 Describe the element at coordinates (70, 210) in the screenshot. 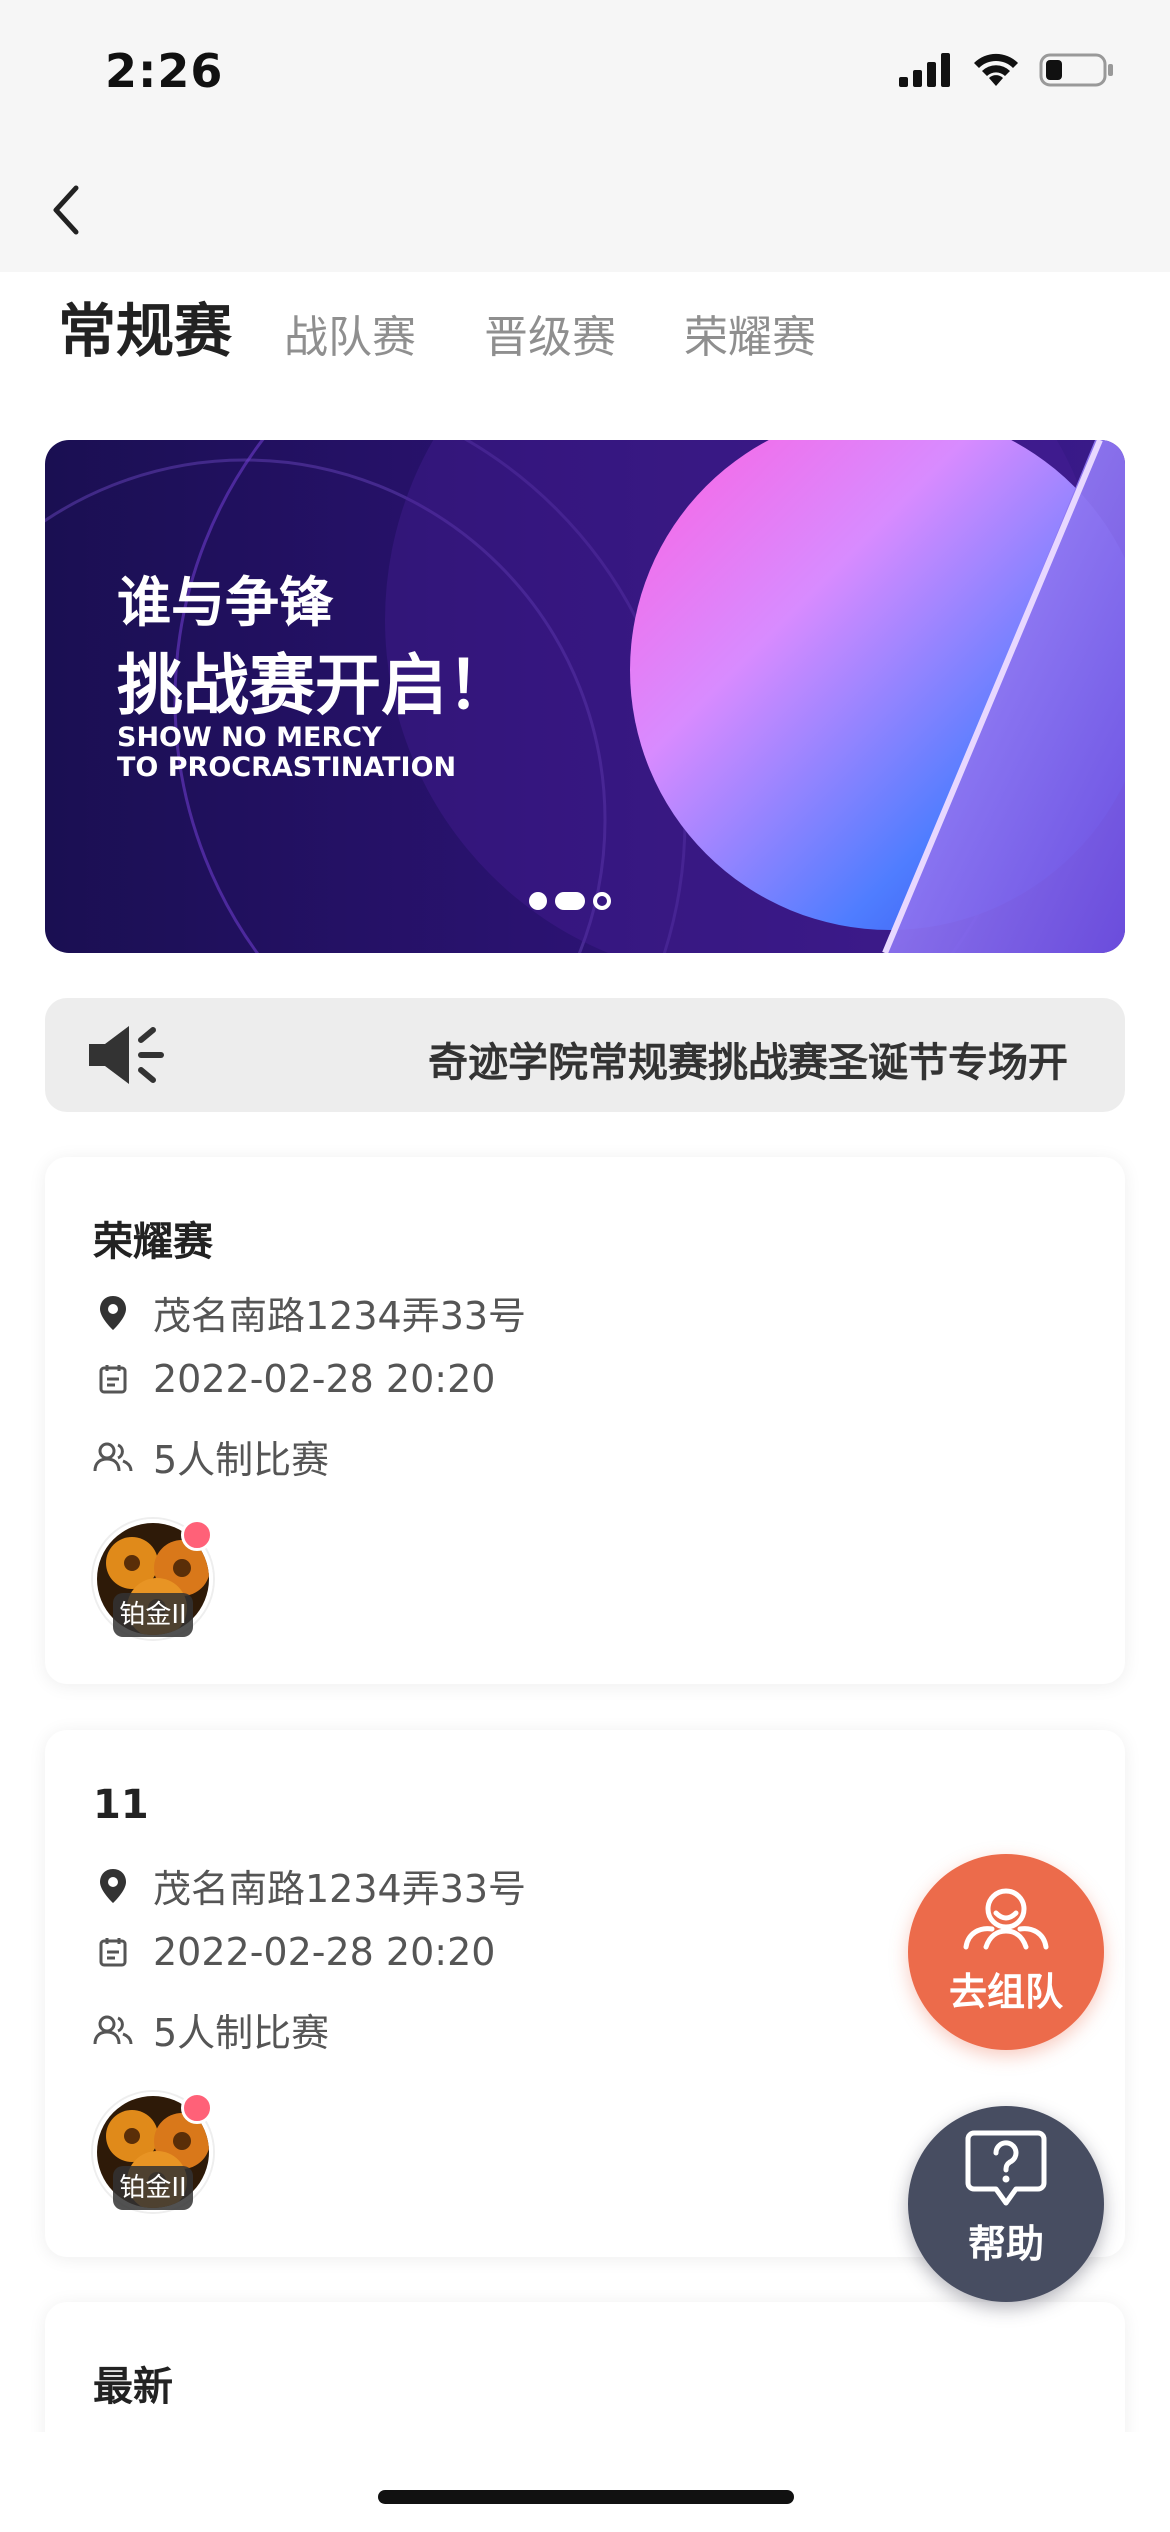

I see `back-chevron-icon` at that location.